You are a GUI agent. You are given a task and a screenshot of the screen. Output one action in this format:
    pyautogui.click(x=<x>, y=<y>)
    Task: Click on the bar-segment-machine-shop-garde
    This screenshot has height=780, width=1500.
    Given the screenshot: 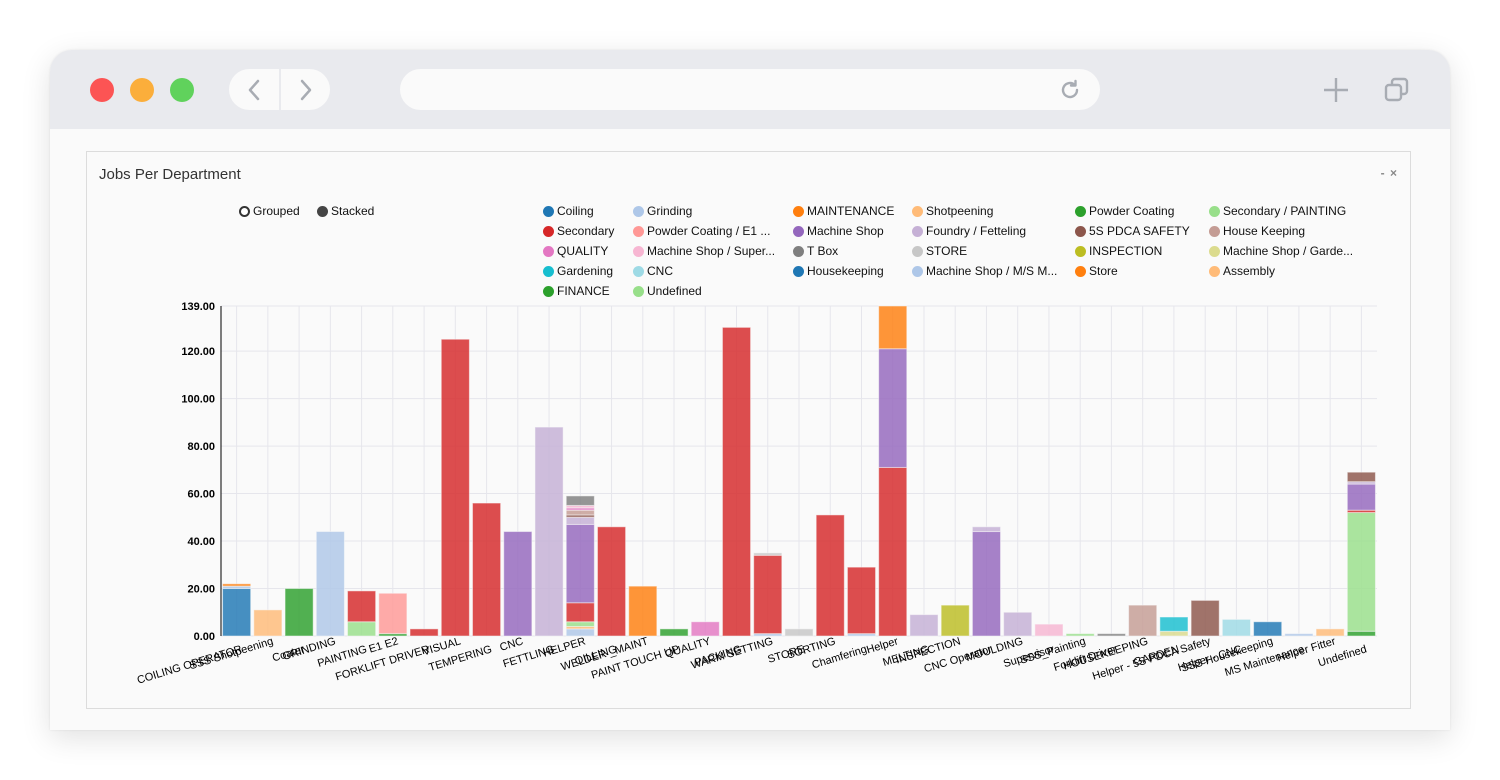 What is the action you would take?
    pyautogui.click(x=1174, y=633)
    